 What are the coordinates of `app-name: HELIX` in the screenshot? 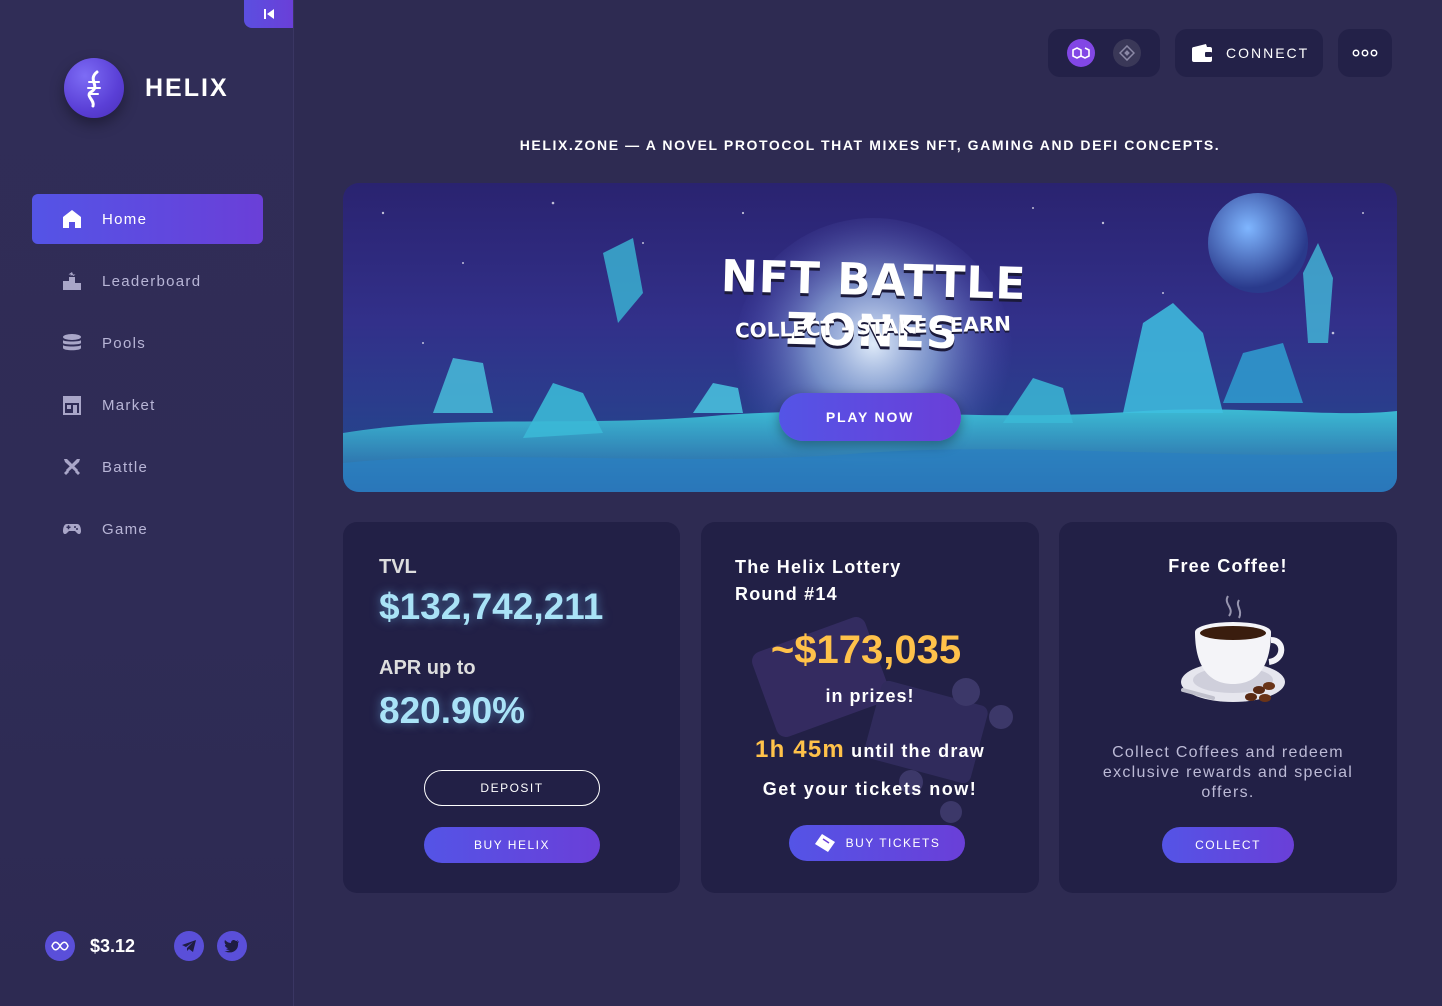 It's located at (187, 87).